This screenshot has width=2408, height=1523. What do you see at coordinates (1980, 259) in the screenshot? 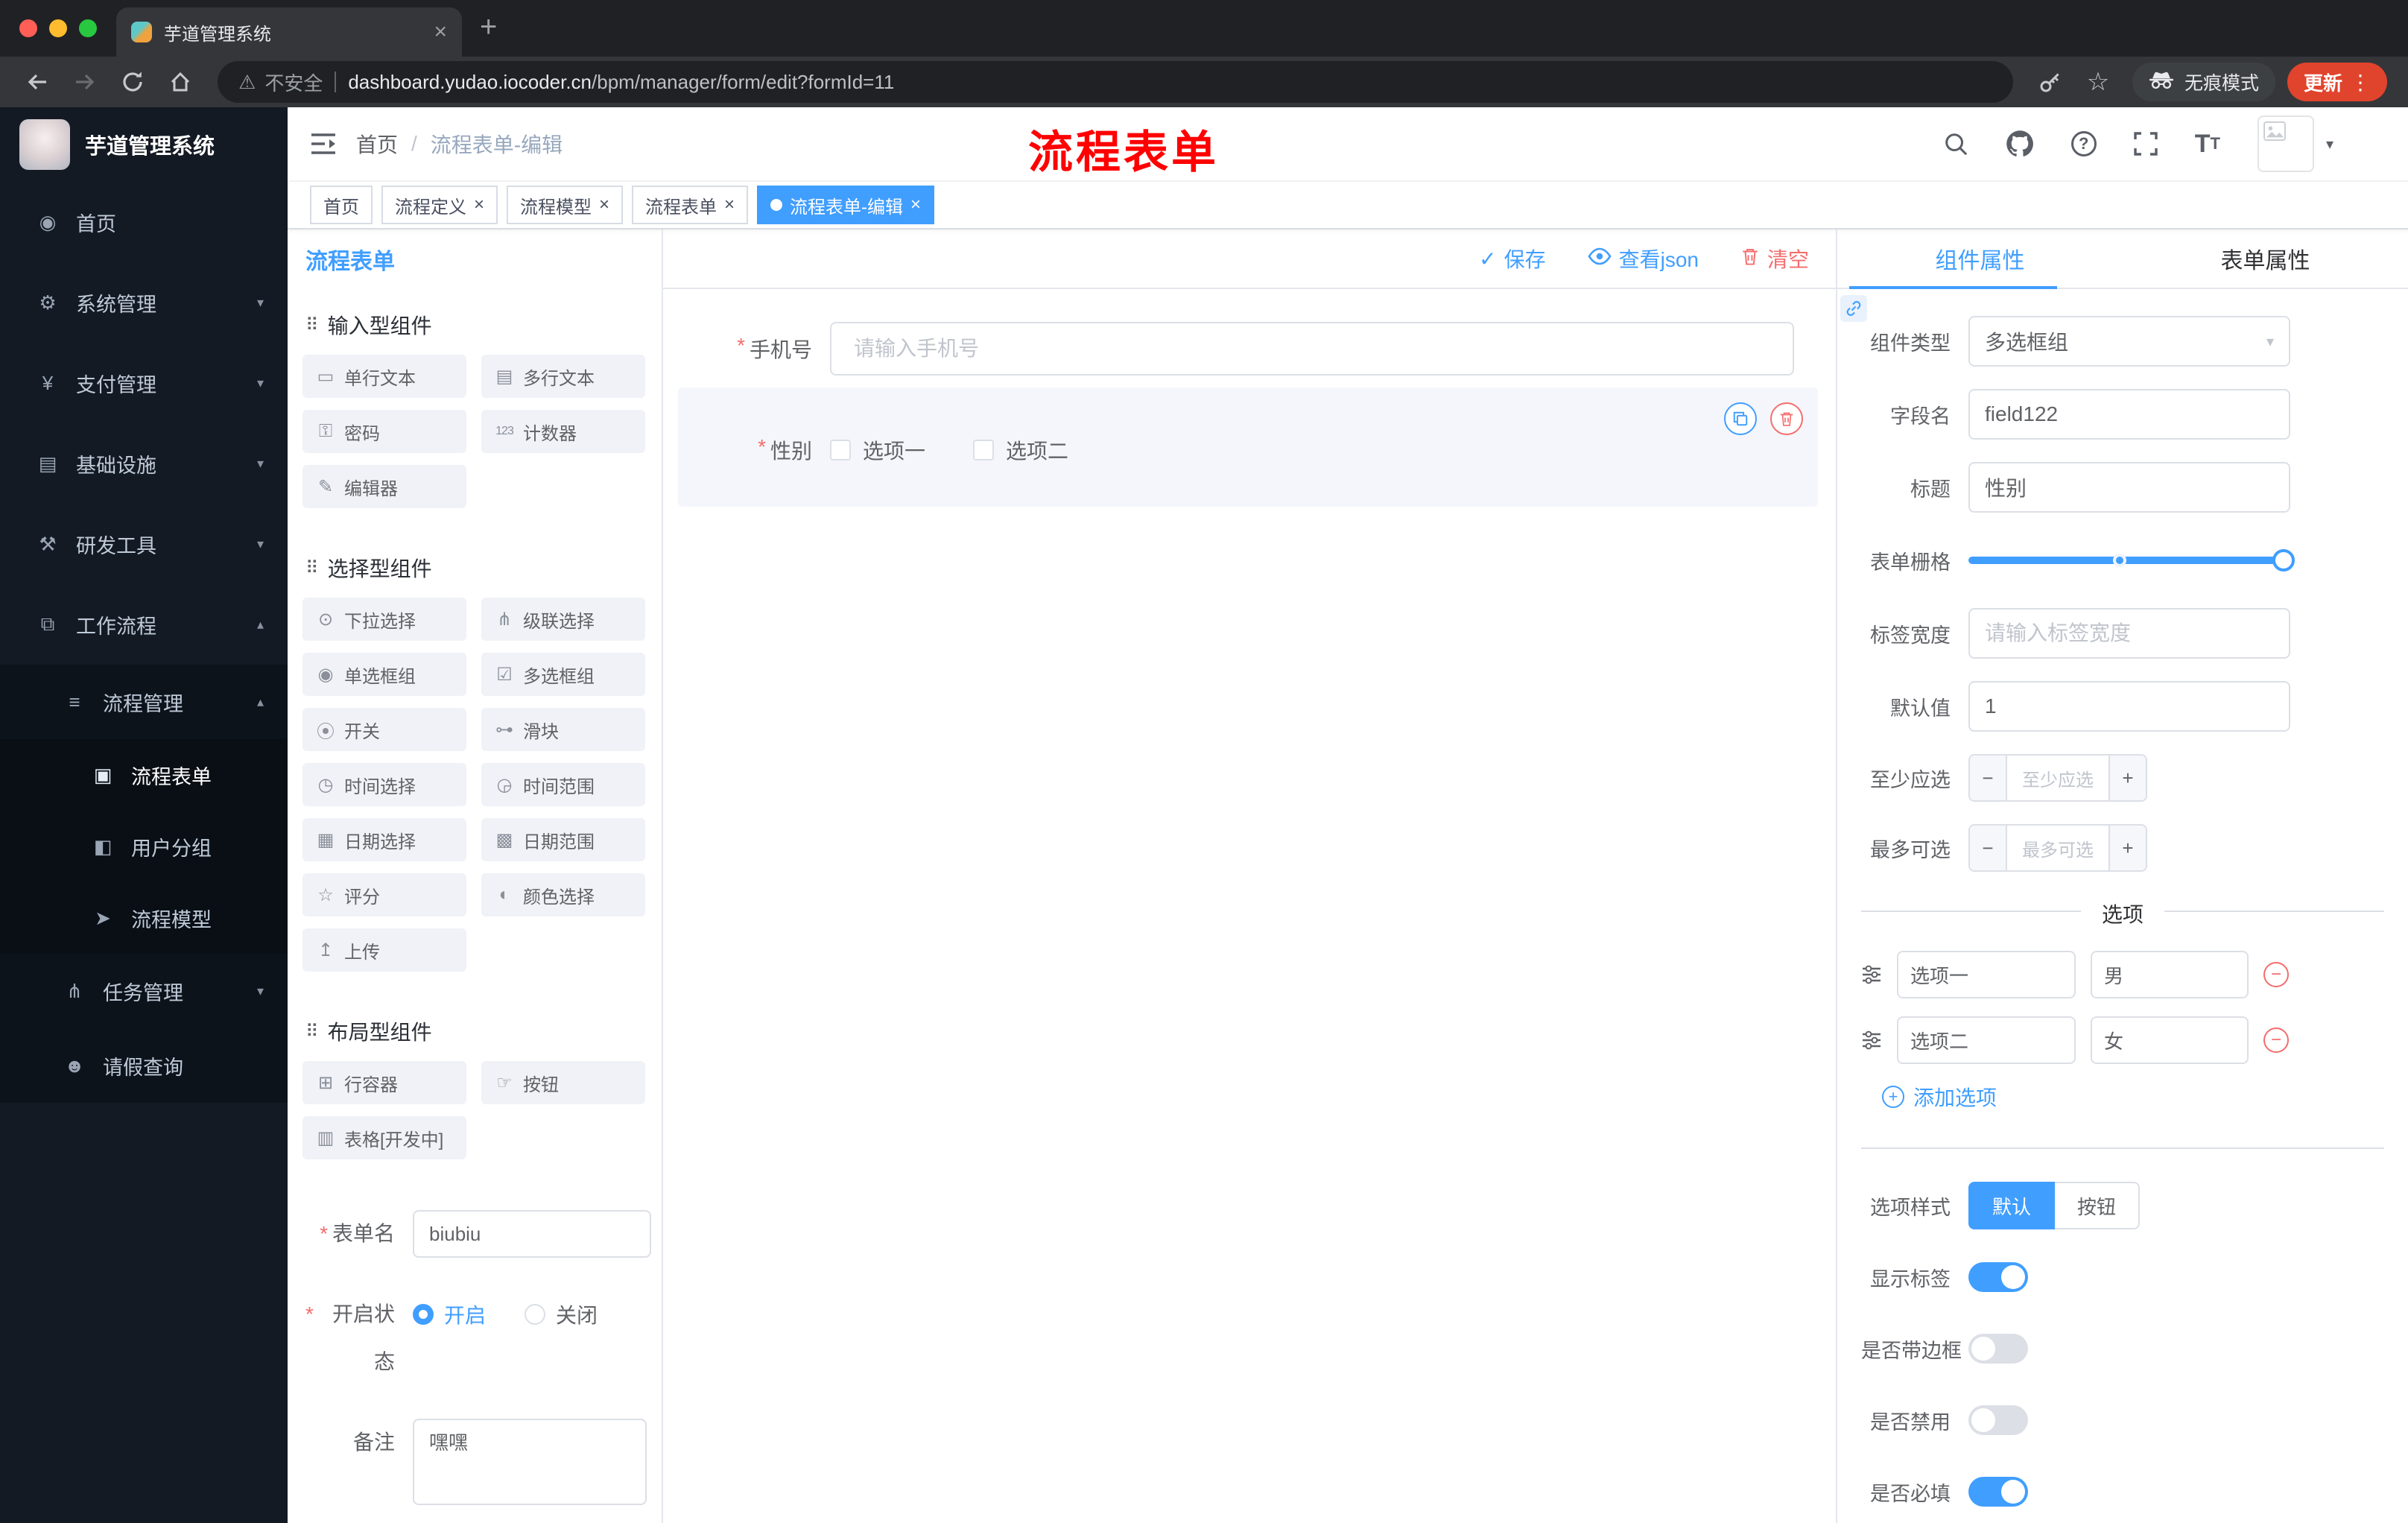
I see `tab-component-props: 组件属性` at bounding box center [1980, 259].